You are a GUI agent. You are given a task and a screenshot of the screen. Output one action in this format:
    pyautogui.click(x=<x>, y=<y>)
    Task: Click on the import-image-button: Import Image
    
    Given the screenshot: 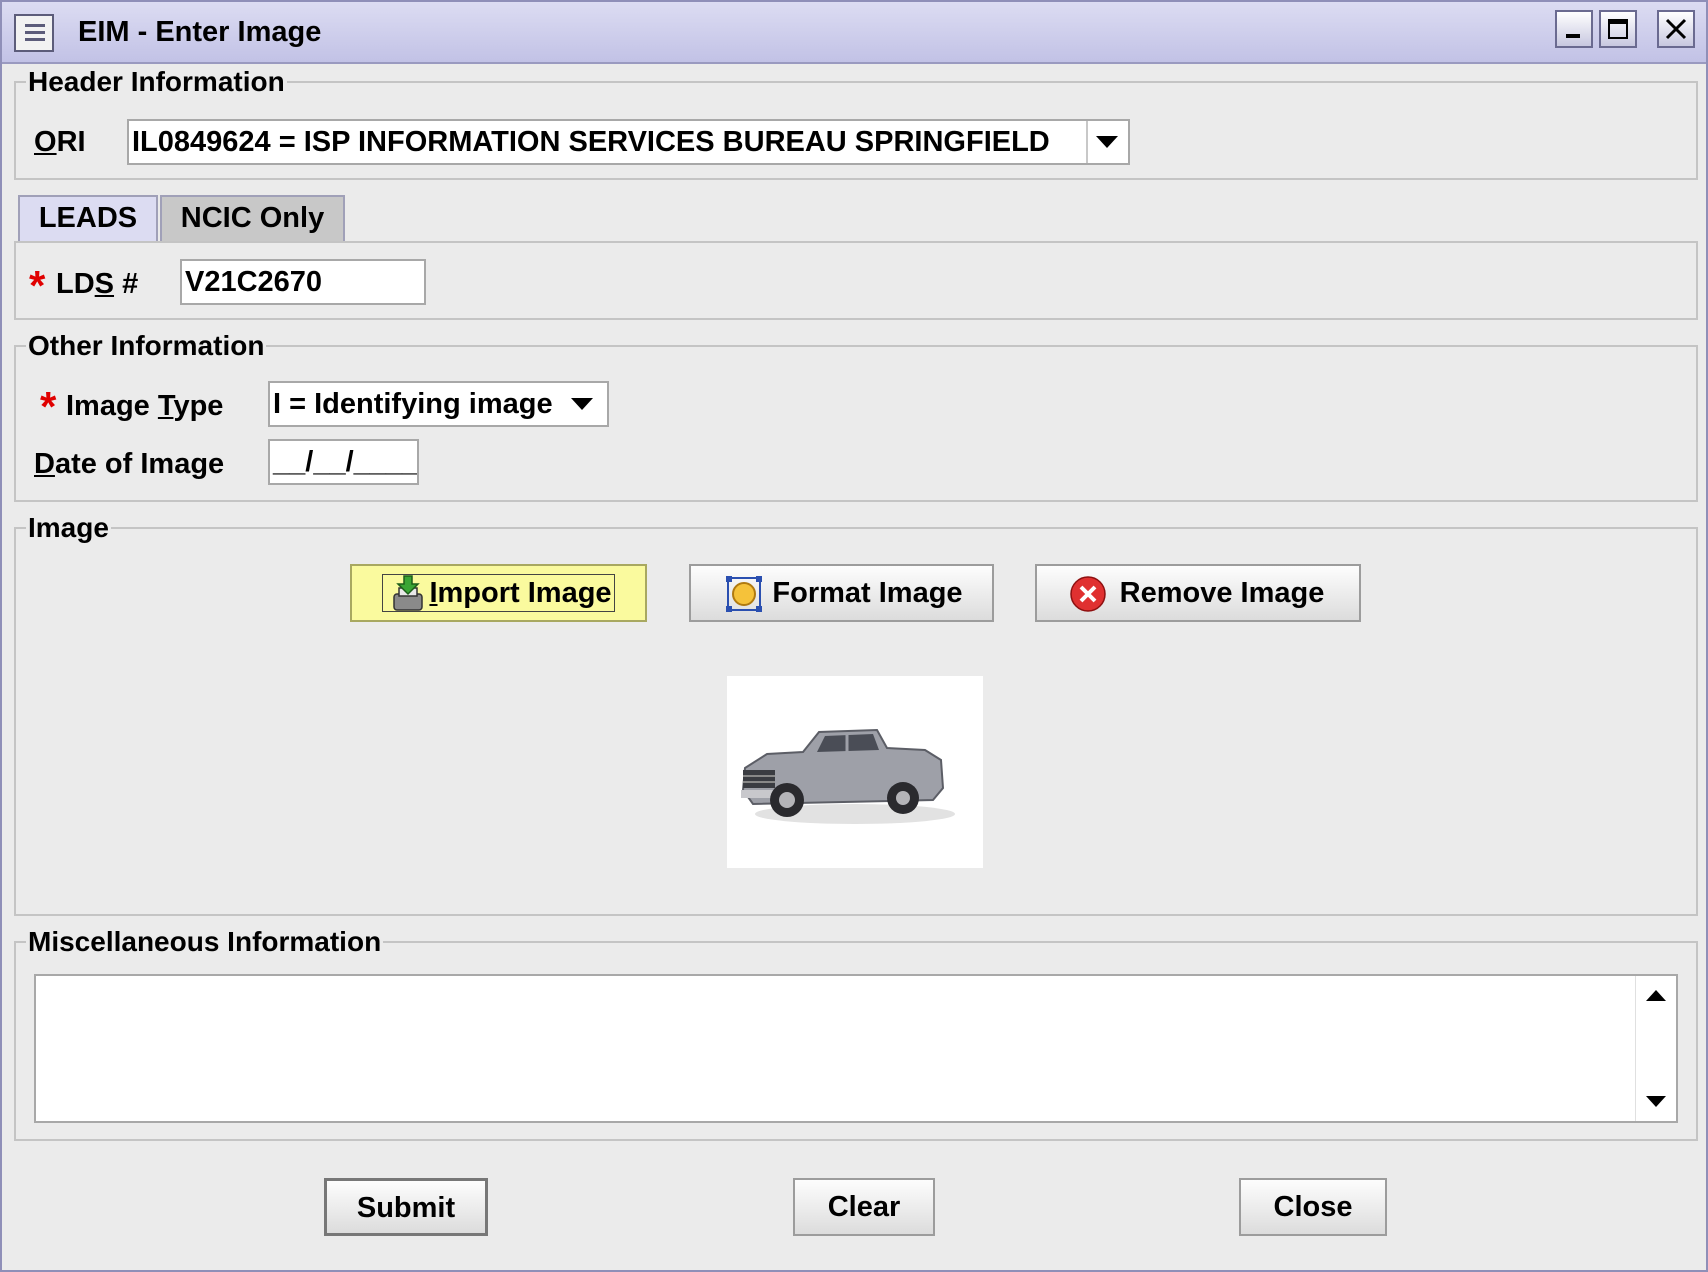 What is the action you would take?
    pyautogui.click(x=498, y=593)
    